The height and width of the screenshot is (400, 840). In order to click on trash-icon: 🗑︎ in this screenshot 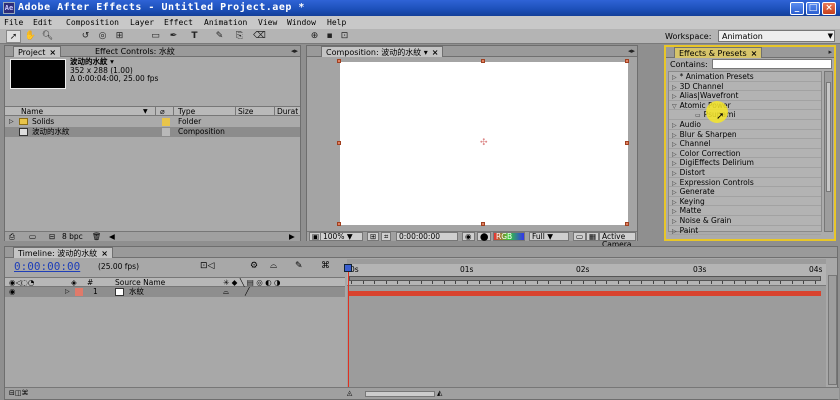, I will do `click(97, 237)`.